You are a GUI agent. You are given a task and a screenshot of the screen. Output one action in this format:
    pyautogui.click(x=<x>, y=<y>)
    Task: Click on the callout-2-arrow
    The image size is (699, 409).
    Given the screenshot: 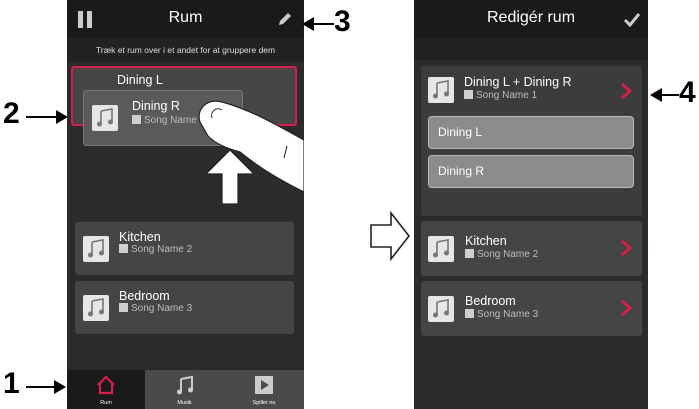 What is the action you would take?
    pyautogui.click(x=42, y=117)
    